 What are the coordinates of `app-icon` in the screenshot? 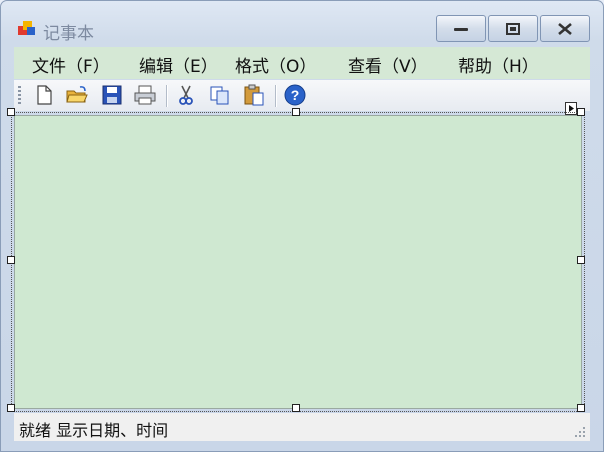 It's located at (26, 28).